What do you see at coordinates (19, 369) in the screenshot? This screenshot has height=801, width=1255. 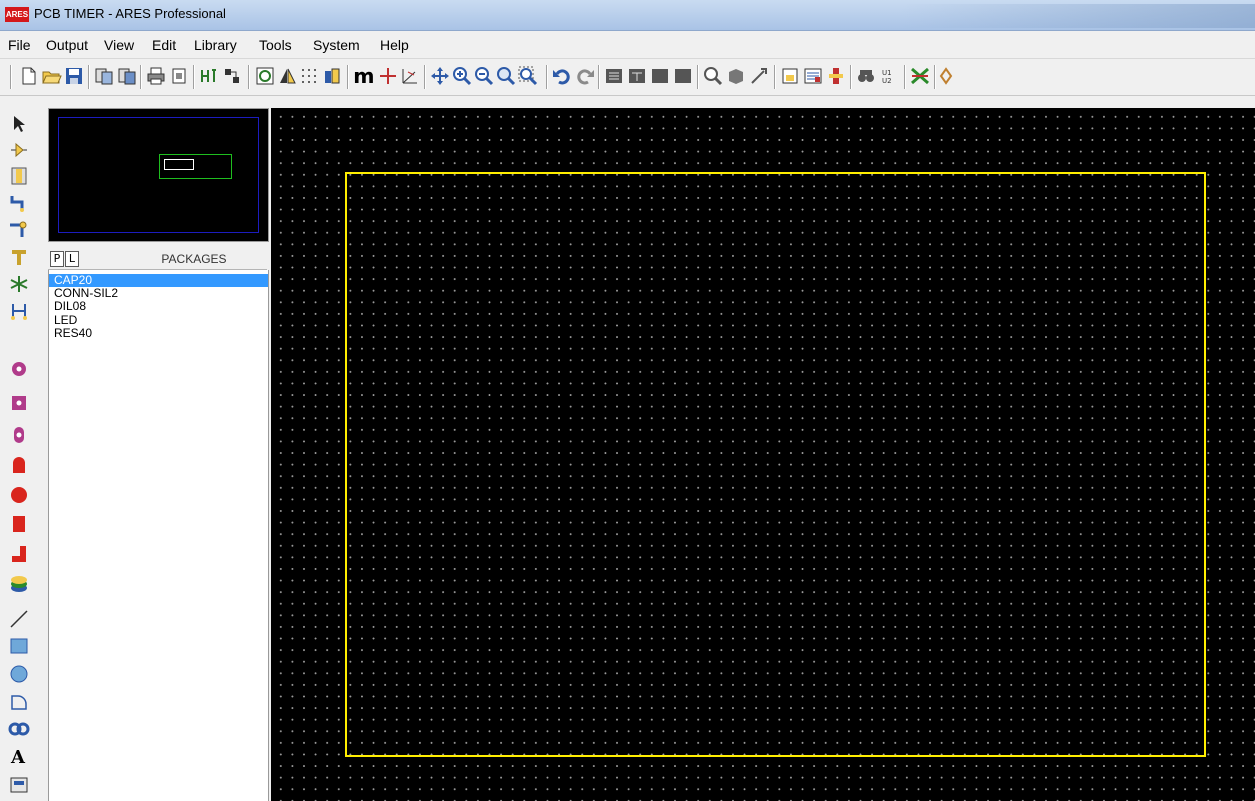 I see `round-pad-icon` at bounding box center [19, 369].